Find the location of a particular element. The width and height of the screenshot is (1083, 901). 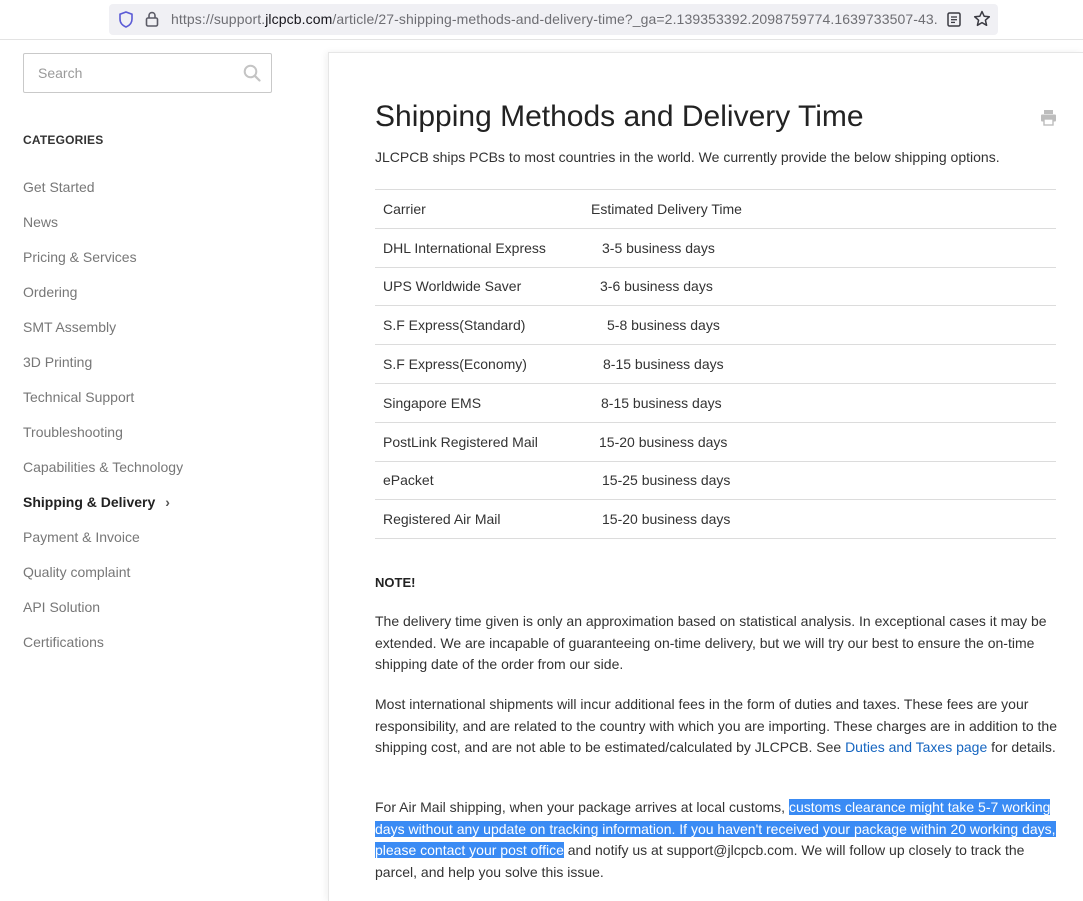

chevron-right-icon: › is located at coordinates (167, 501).